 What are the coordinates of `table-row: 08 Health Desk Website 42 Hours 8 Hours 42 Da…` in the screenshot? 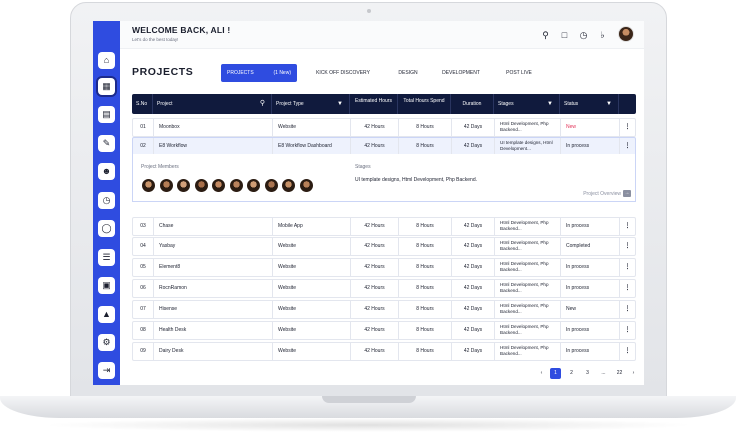 It's located at (384, 330).